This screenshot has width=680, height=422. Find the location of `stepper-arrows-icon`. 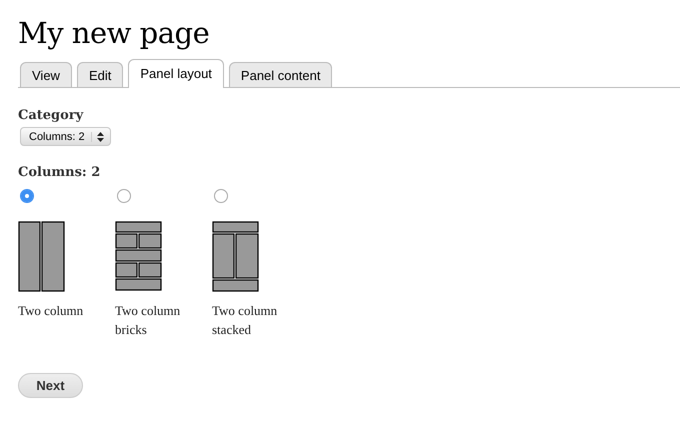

stepper-arrows-icon is located at coordinates (97, 137).